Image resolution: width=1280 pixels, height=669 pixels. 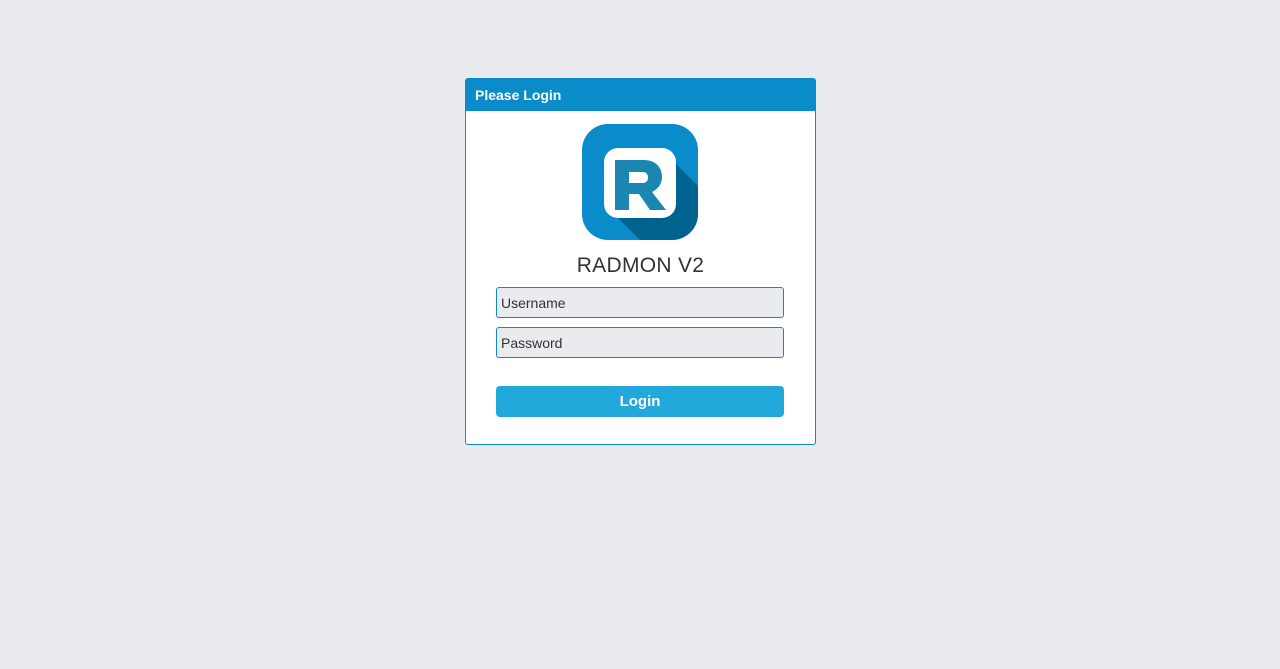 I want to click on login-button: Login, so click(x=640, y=401).